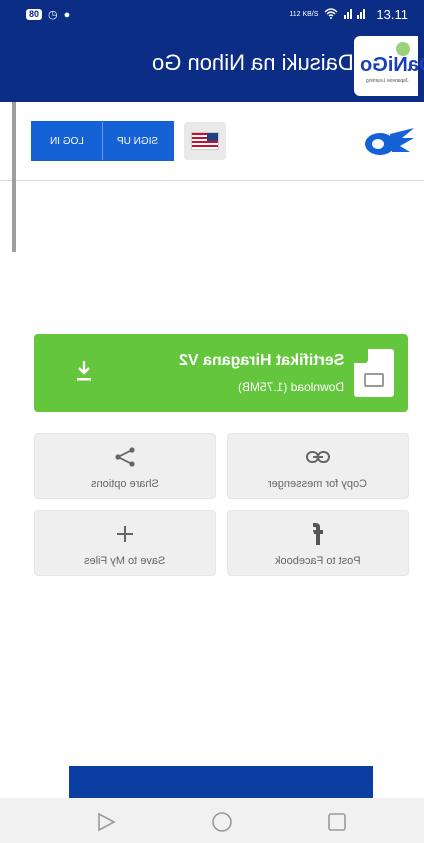  Describe the element at coordinates (84, 371) in the screenshot. I see `download-icon` at that location.